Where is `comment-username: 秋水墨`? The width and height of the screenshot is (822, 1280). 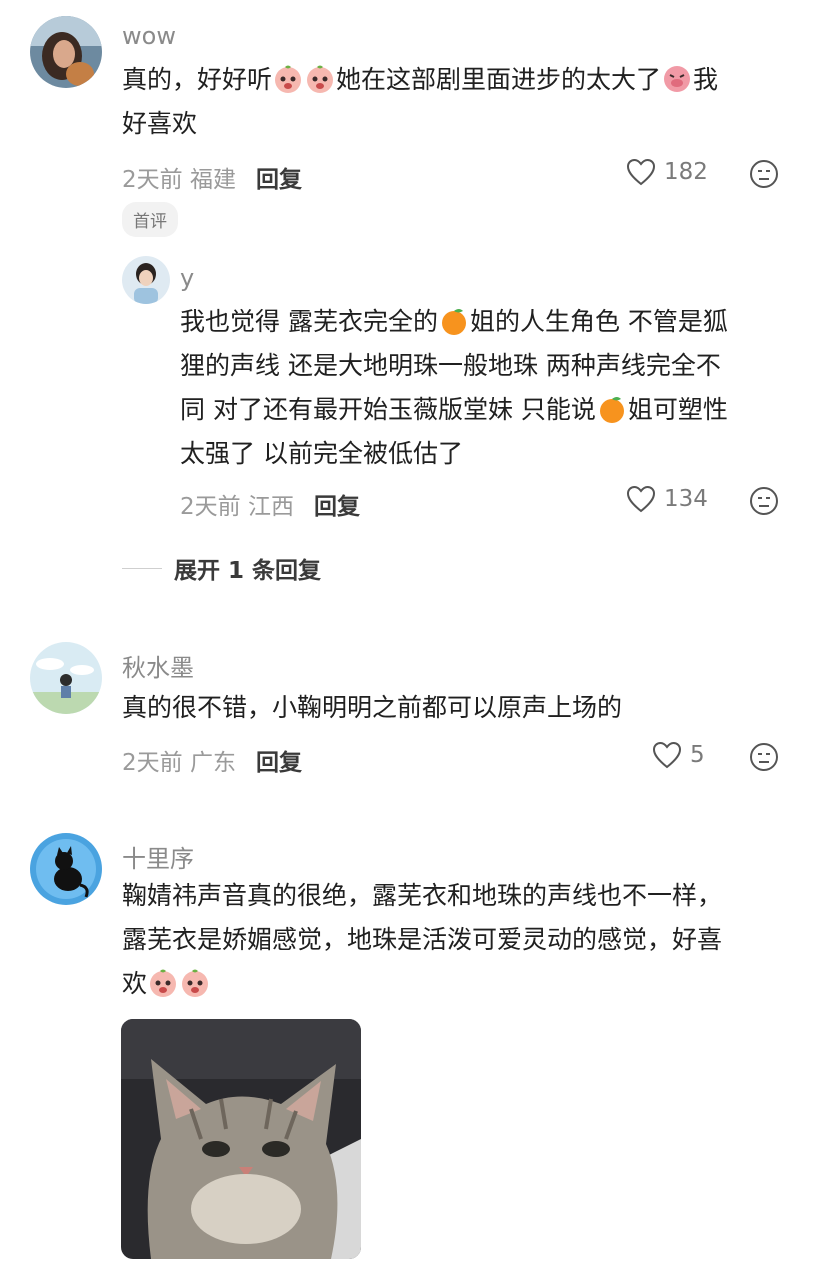 comment-username: 秋水墨 is located at coordinates (158, 665).